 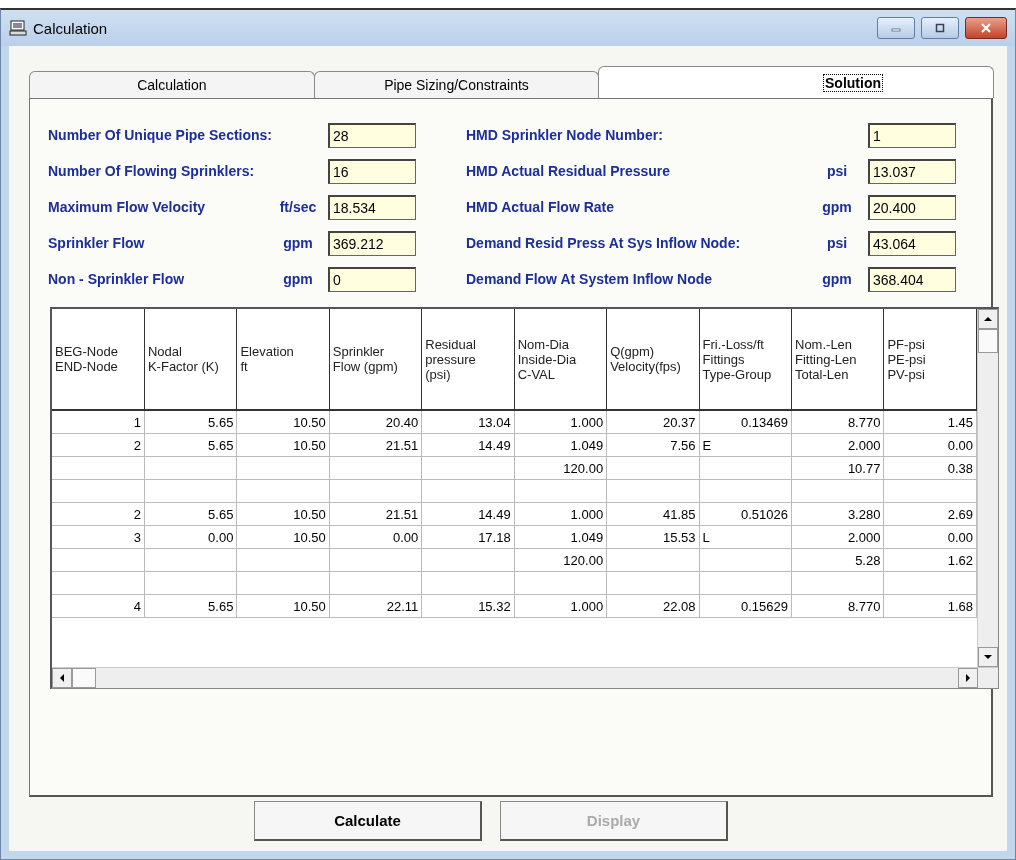 What do you see at coordinates (745, 359) in the screenshot?
I see `column-header: Fri.-Loss/ft Fittings Type-Group` at bounding box center [745, 359].